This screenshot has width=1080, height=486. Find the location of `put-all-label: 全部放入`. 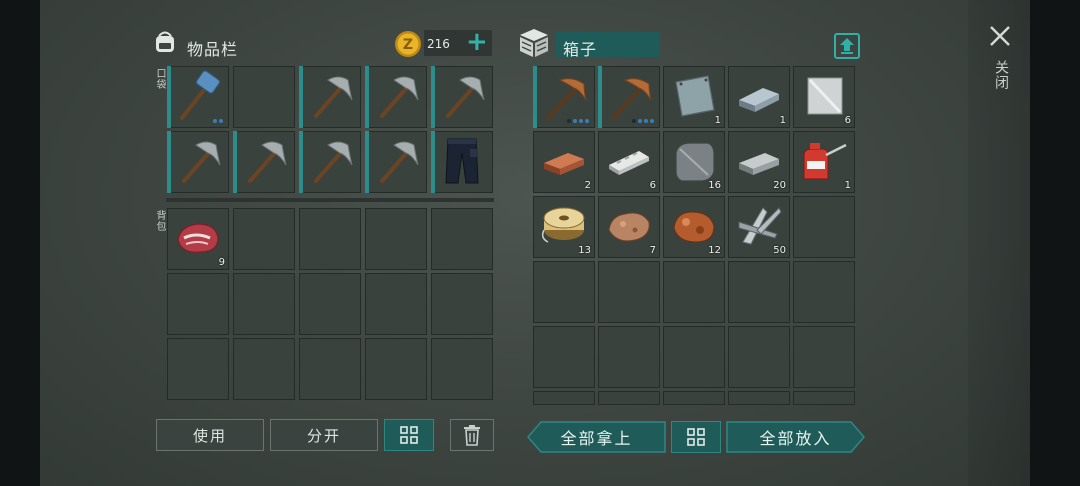

put-all-label: 全部放入 is located at coordinates (795, 438).